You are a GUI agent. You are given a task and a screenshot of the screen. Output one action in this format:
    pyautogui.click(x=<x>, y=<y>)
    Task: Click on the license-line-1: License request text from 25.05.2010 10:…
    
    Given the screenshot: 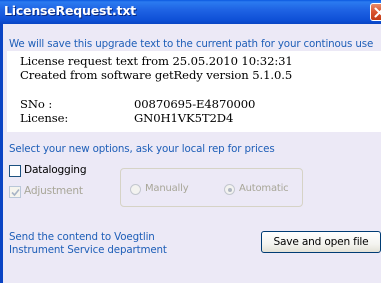 What is the action you would take?
    pyautogui.click(x=156, y=61)
    